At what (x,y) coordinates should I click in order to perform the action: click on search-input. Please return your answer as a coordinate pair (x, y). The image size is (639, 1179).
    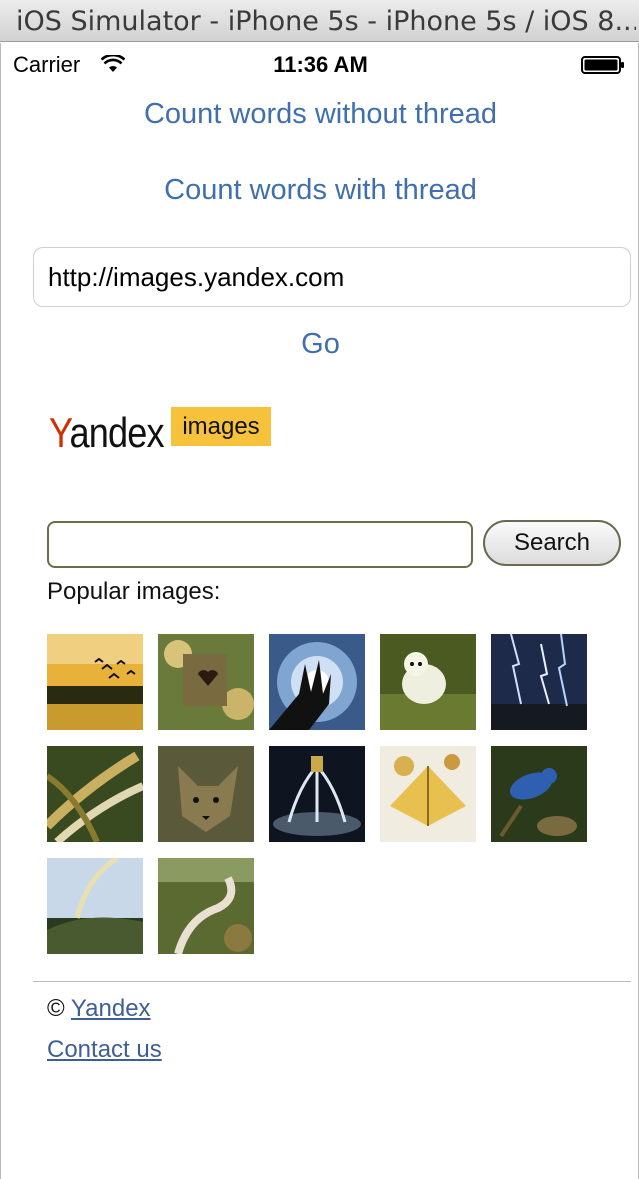
    Looking at the image, I should click on (260, 544).